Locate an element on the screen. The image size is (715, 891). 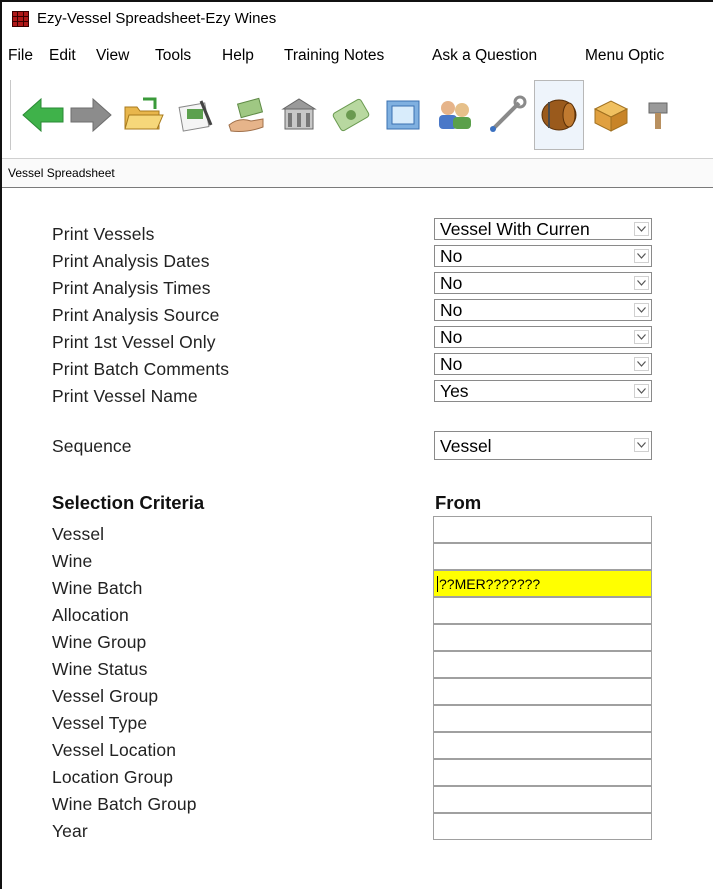
criteria-wine-batch-group-label: Wine Batch Group is located at coordinates (124, 804).